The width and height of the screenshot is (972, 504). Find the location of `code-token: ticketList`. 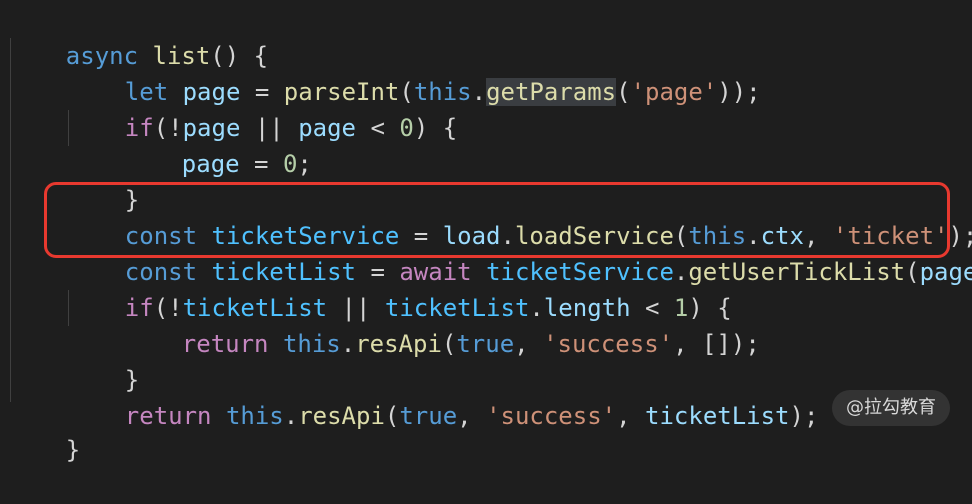

code-token: ticketList is located at coordinates (717, 416).